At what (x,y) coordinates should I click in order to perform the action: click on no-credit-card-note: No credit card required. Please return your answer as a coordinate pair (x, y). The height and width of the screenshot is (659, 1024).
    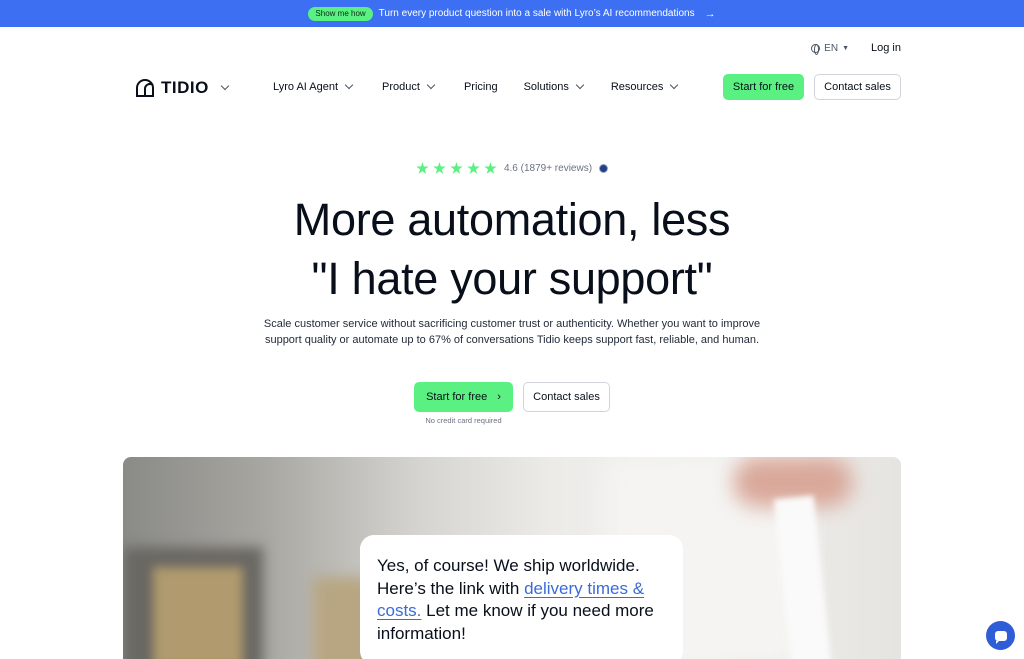
    Looking at the image, I should click on (463, 420).